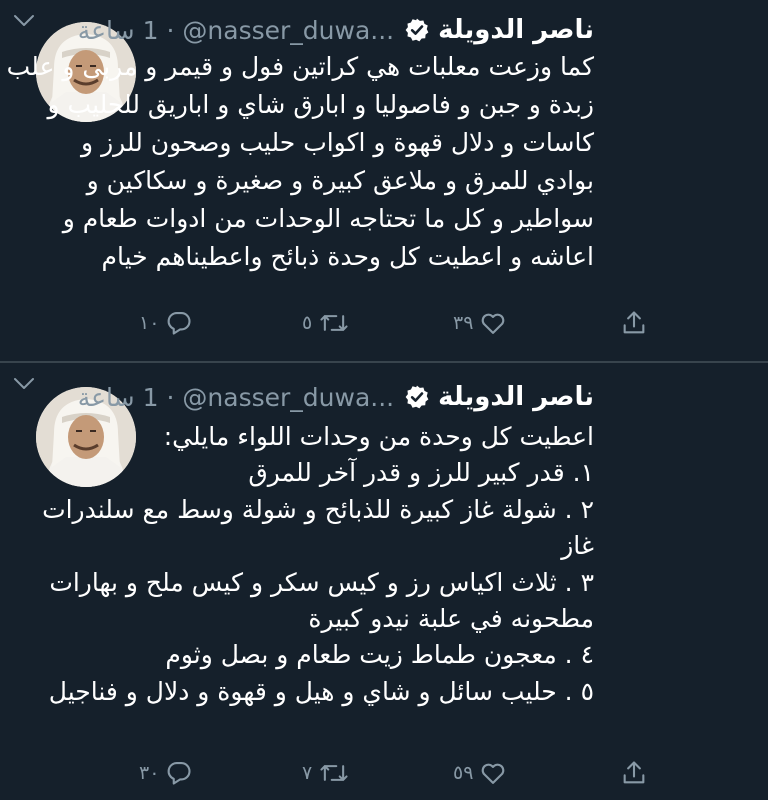 The width and height of the screenshot is (768, 800). Describe the element at coordinates (378, 436) in the screenshot. I see `tweet-text-line: اعطيت كل وحدة من وحدات اللواء مايلي:` at that location.